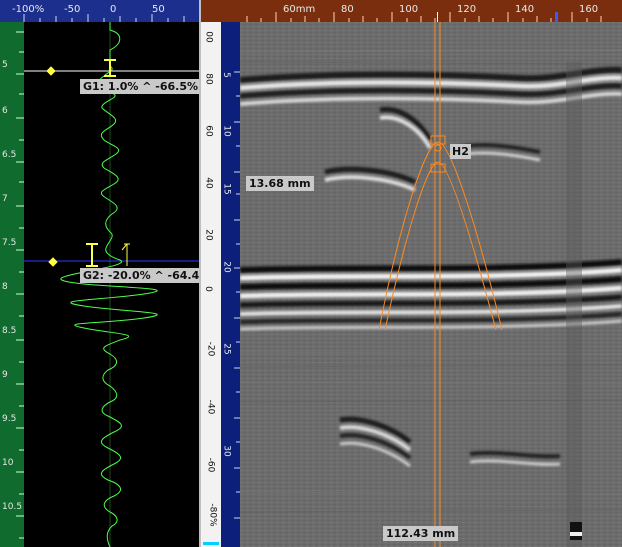  I want to click on panel-splitter, so click(200, 273).